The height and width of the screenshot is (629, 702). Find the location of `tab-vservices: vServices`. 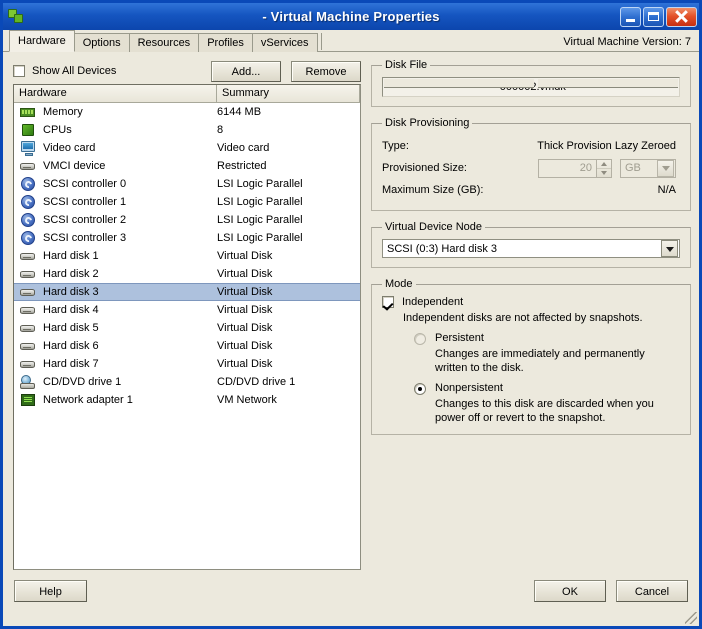

tab-vservices: vServices is located at coordinates (284, 42).